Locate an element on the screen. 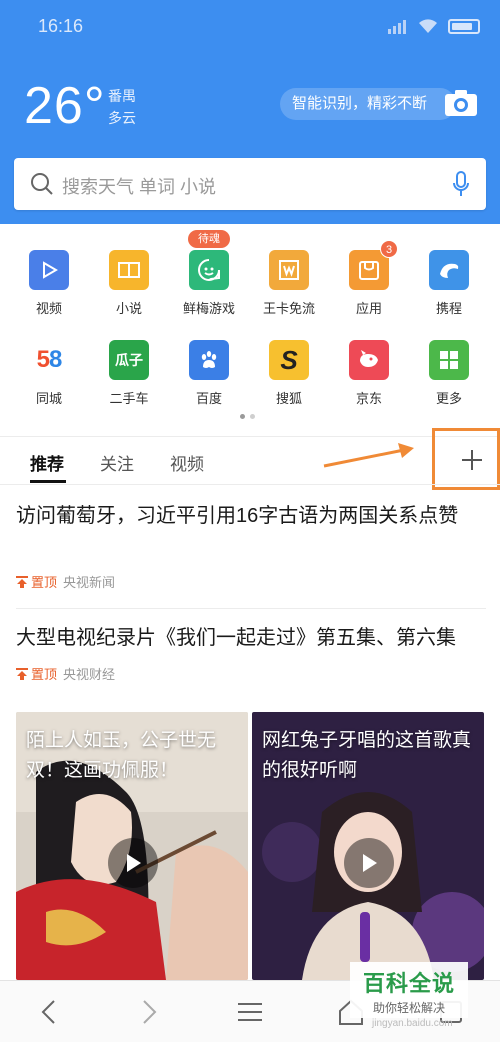  app-guazi: 瓜子 二手车 is located at coordinates (129, 373).